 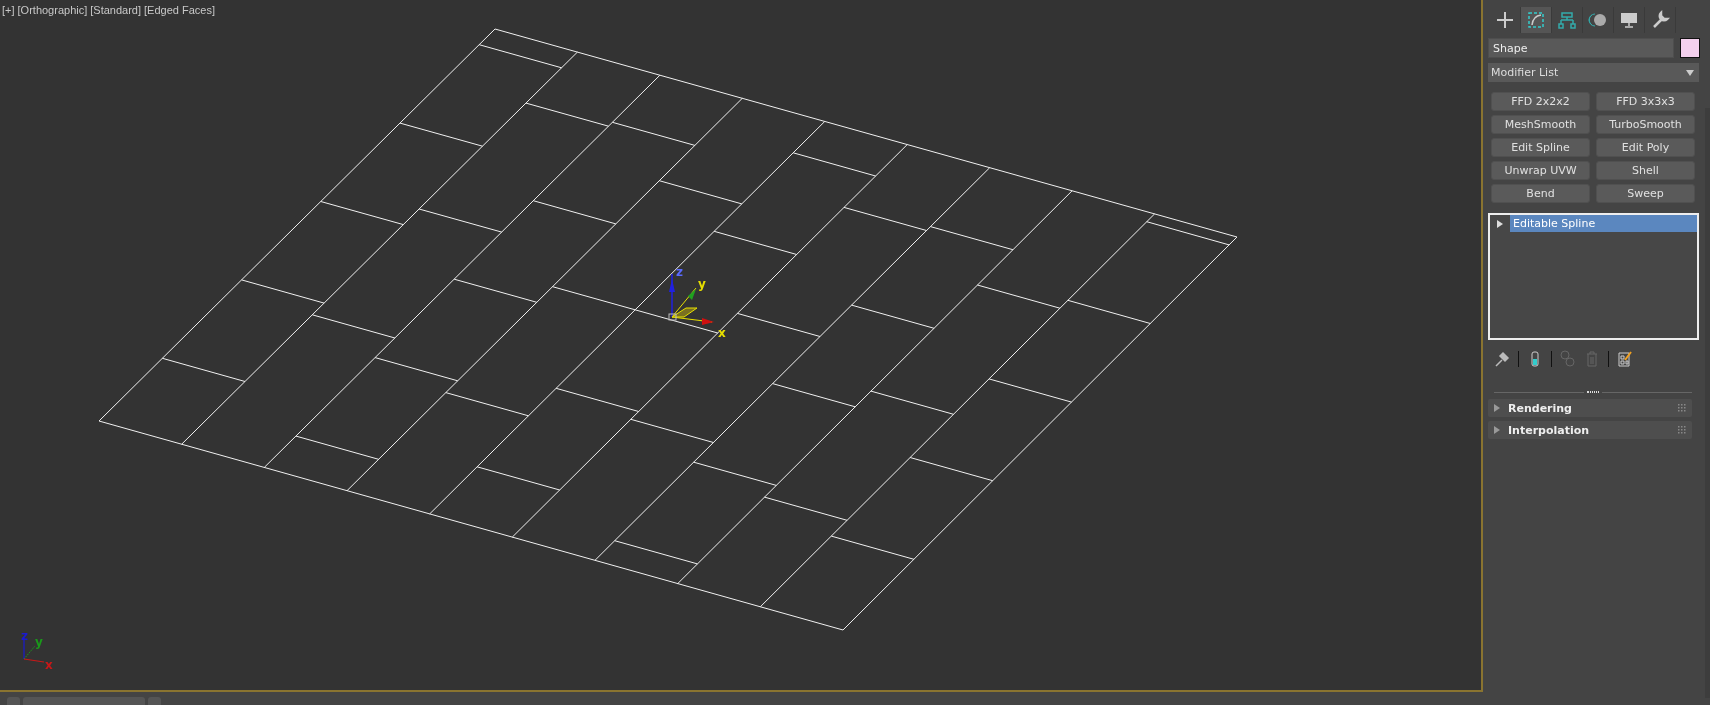 I want to click on modifier-button: Edit Spline, so click(x=1540, y=147).